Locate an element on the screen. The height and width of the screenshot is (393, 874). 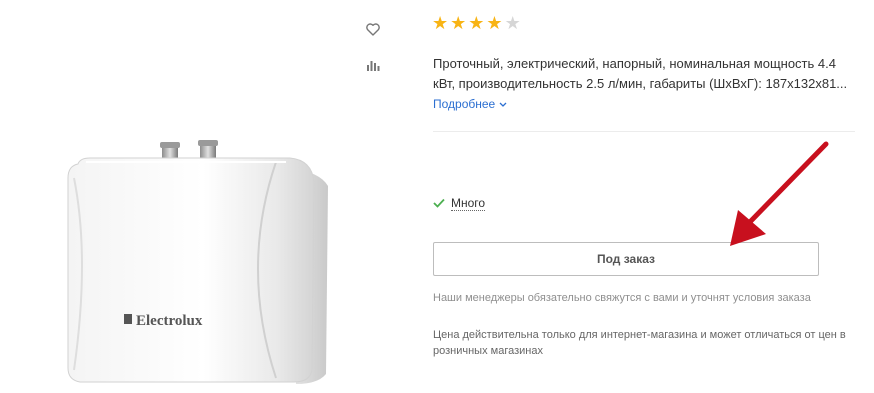
availability-status: Много is located at coordinates (459, 203).